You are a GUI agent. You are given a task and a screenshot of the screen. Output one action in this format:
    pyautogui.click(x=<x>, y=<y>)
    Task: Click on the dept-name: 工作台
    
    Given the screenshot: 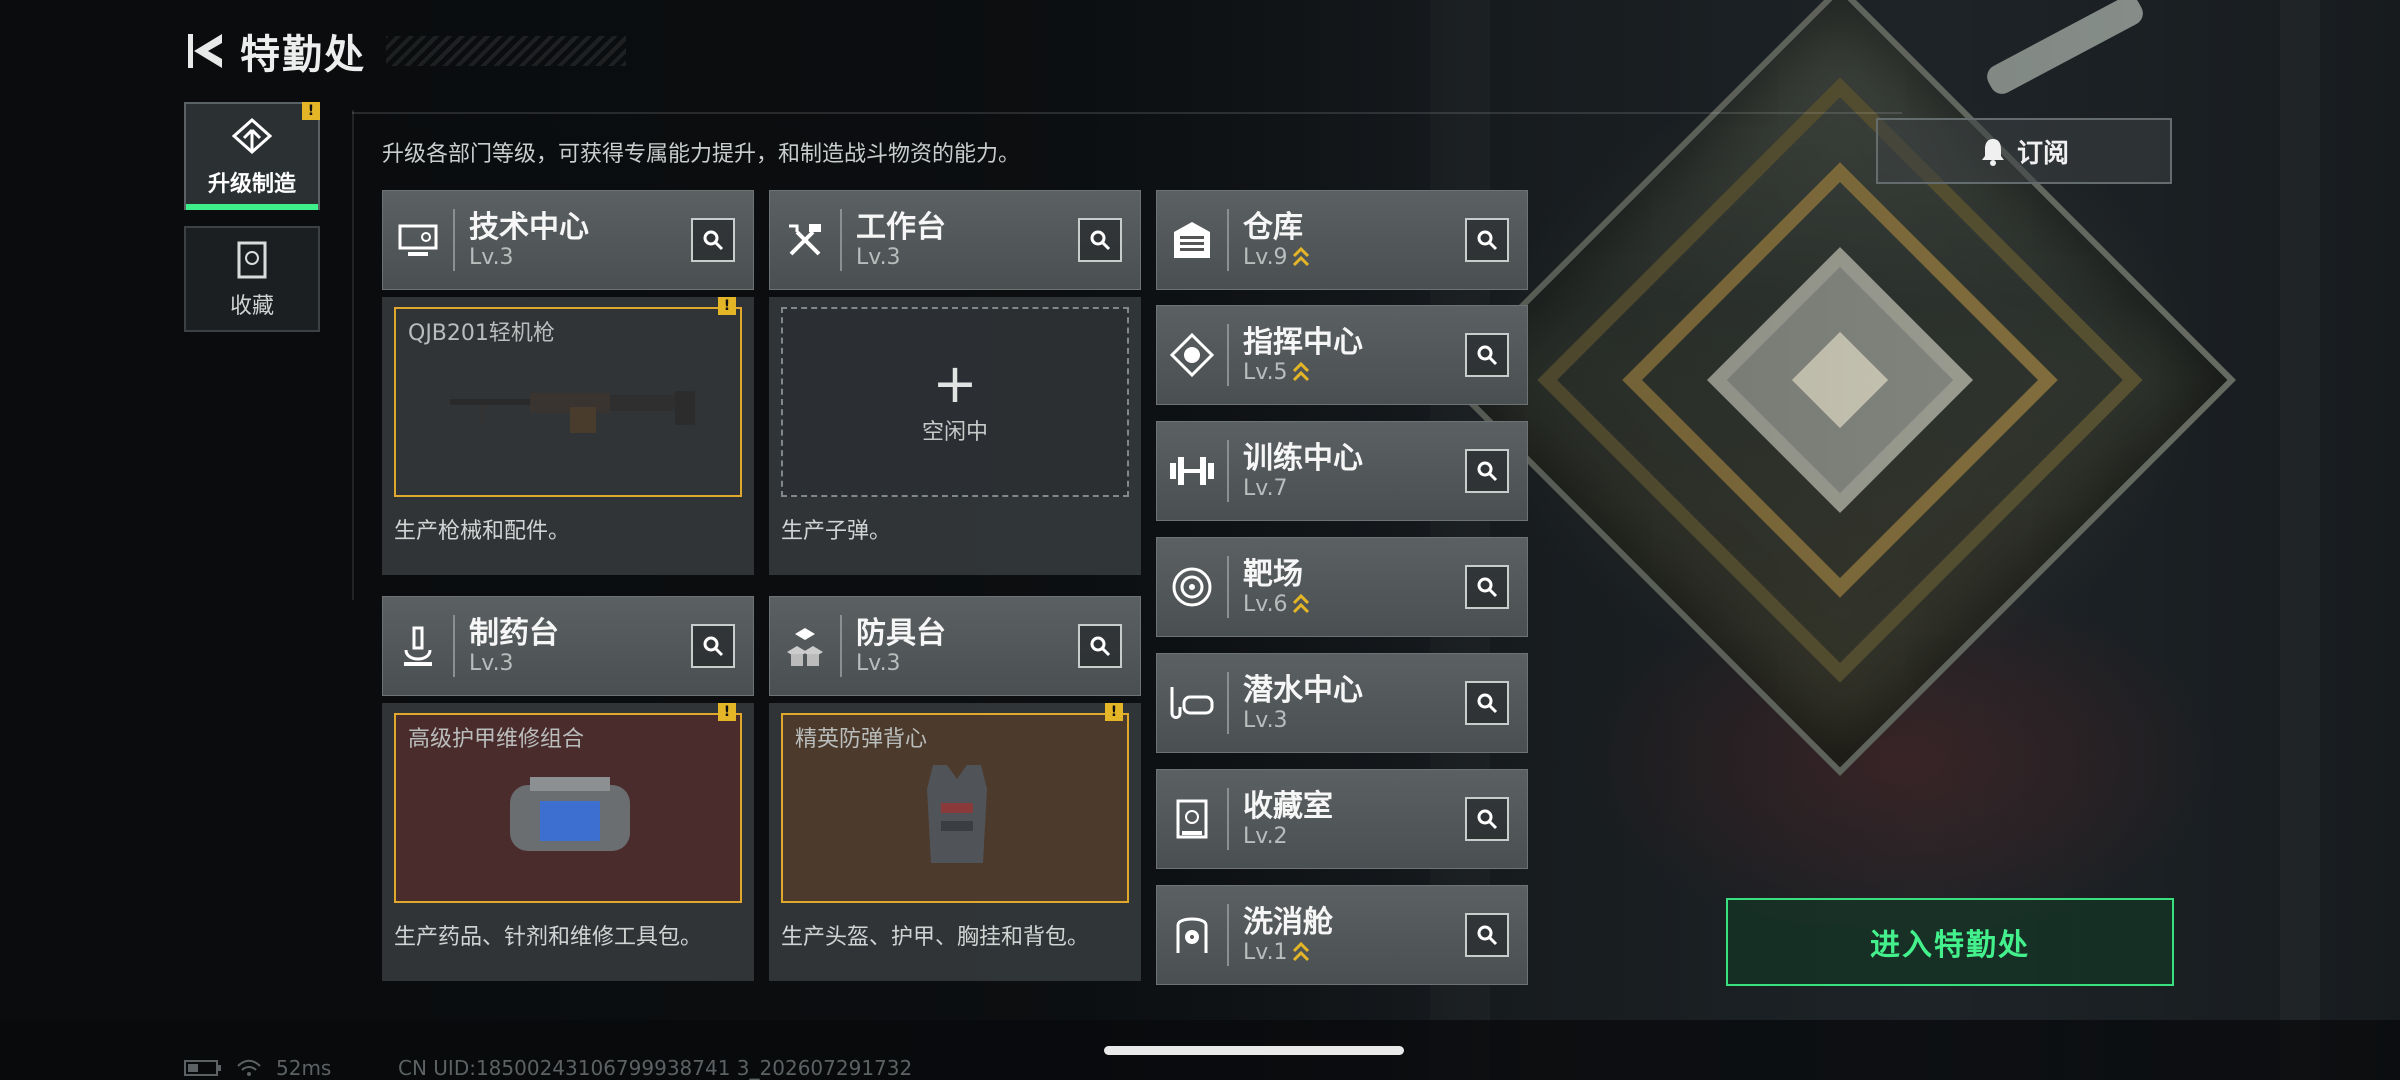 What is the action you would take?
    pyautogui.click(x=901, y=227)
    